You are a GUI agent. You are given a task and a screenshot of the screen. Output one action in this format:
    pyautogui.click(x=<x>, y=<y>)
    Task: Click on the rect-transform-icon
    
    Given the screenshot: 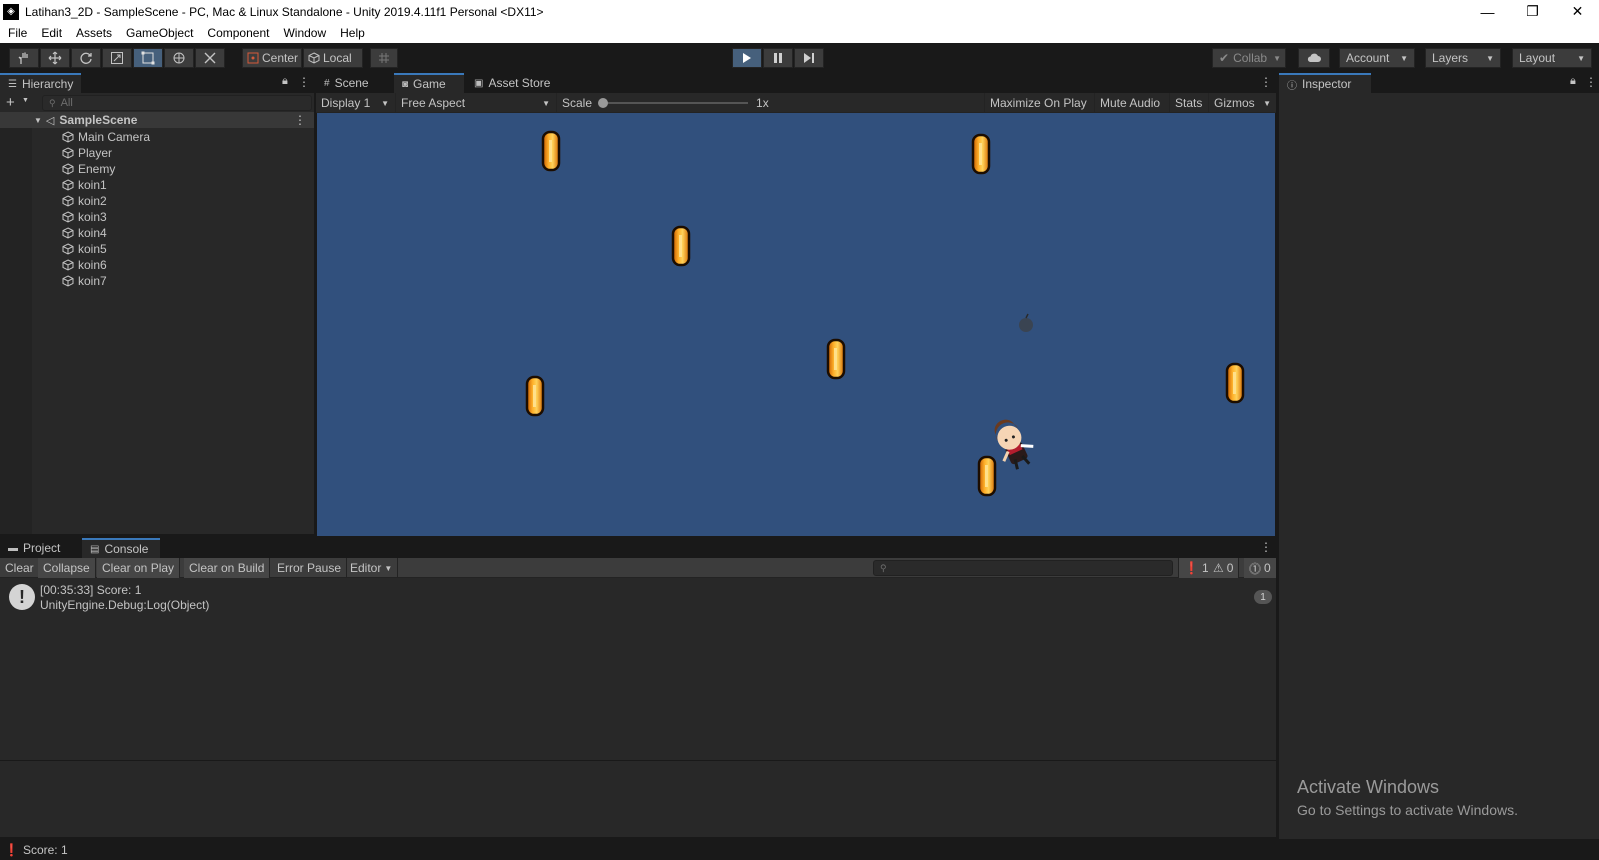 What is the action you would take?
    pyautogui.click(x=148, y=58)
    